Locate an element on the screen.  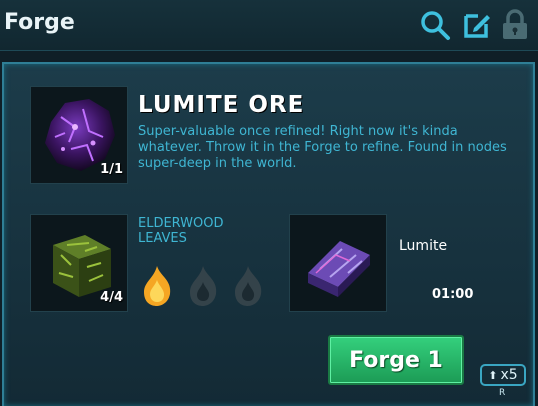
elderwood-leaves-slot: 4/4 is located at coordinates (79, 263).